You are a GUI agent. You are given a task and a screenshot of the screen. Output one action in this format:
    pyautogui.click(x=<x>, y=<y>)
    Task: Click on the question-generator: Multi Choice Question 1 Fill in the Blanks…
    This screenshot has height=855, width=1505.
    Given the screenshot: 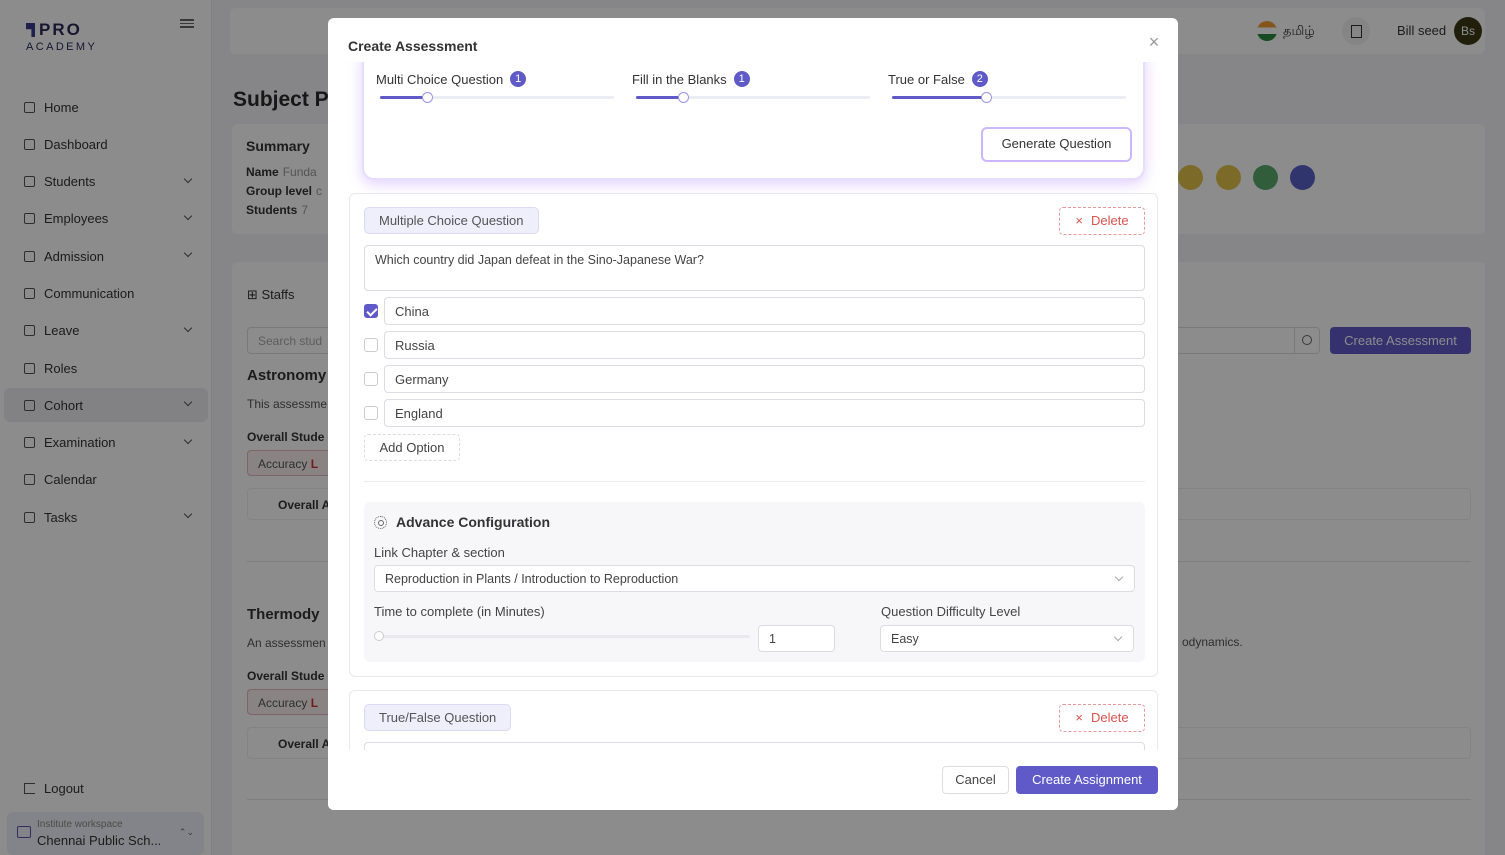 What is the action you would take?
    pyautogui.click(x=753, y=121)
    